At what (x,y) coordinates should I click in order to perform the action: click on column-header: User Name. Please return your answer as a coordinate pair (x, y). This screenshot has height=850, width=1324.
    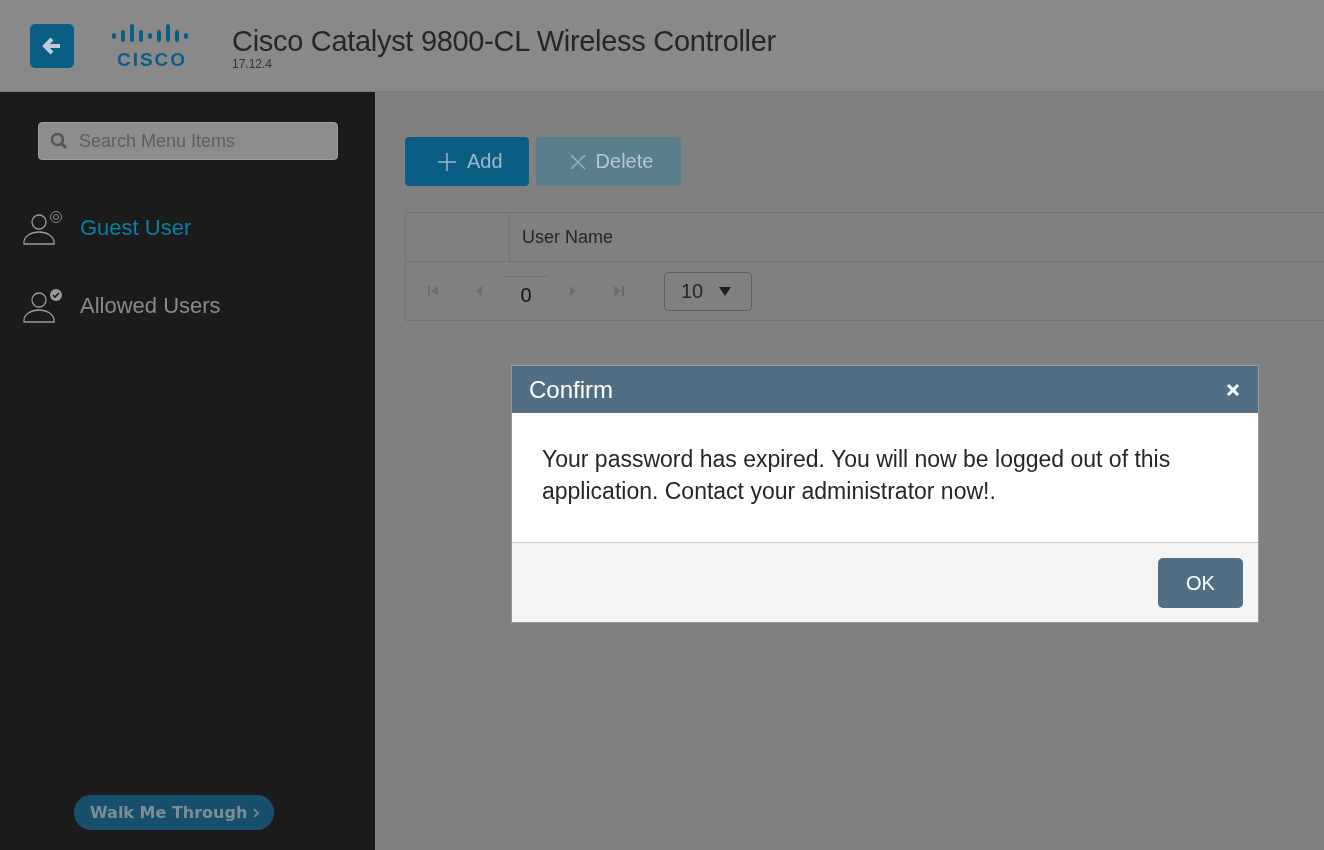
    Looking at the image, I should click on (567, 237).